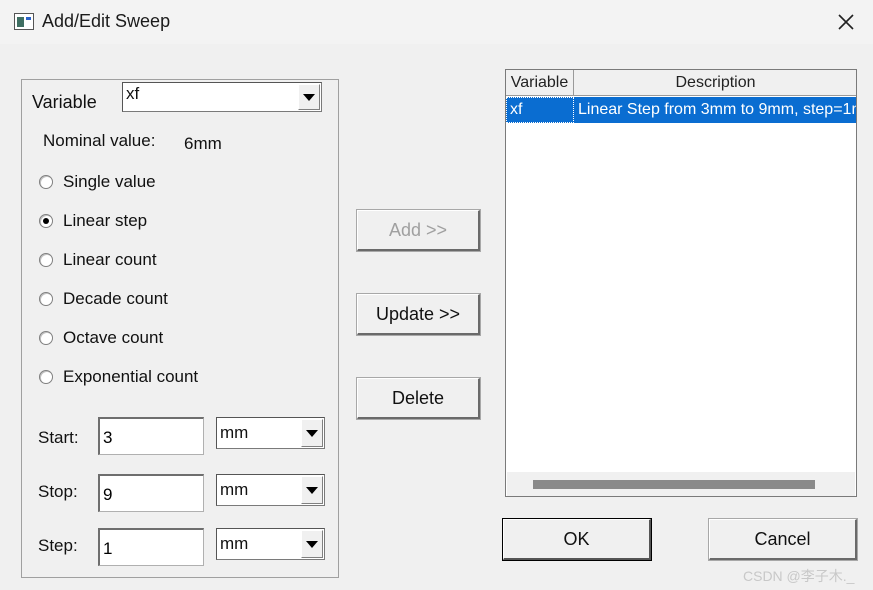 This screenshot has width=873, height=590. What do you see at coordinates (131, 376) in the screenshot?
I see `radio-label: Exponential count` at bounding box center [131, 376].